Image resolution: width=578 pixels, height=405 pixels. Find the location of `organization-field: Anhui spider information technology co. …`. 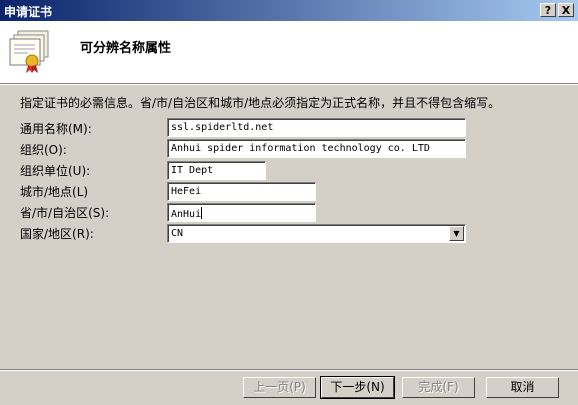

organization-field: Anhui spider information technology co. … is located at coordinates (316, 148).